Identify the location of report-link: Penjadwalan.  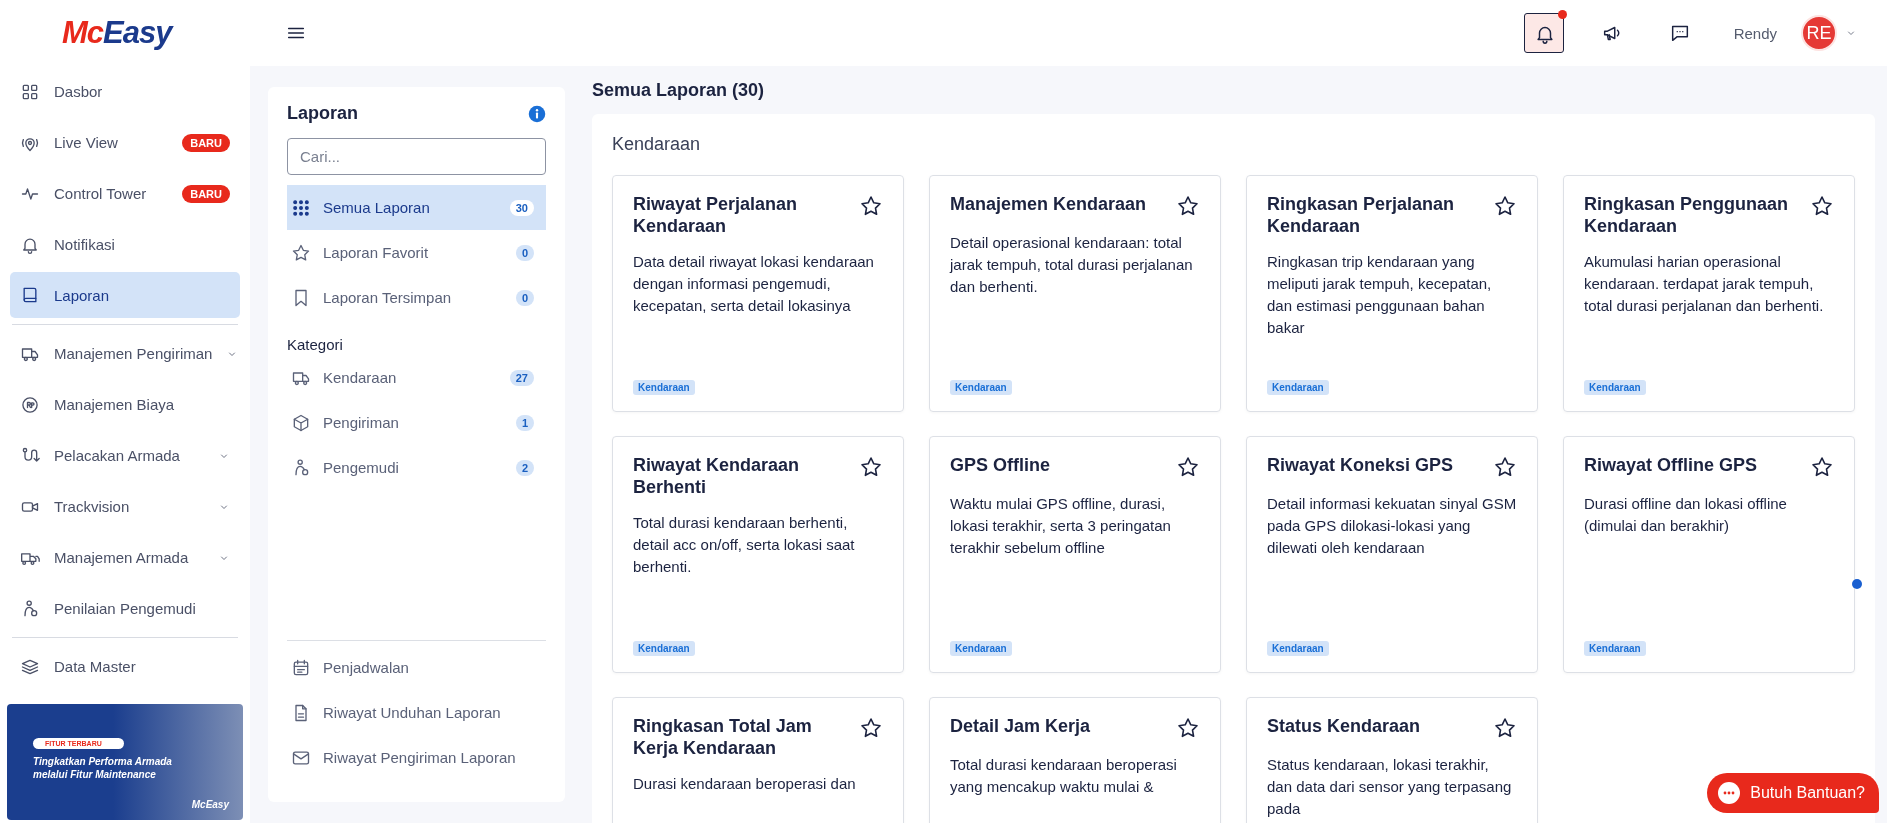
(416, 667).